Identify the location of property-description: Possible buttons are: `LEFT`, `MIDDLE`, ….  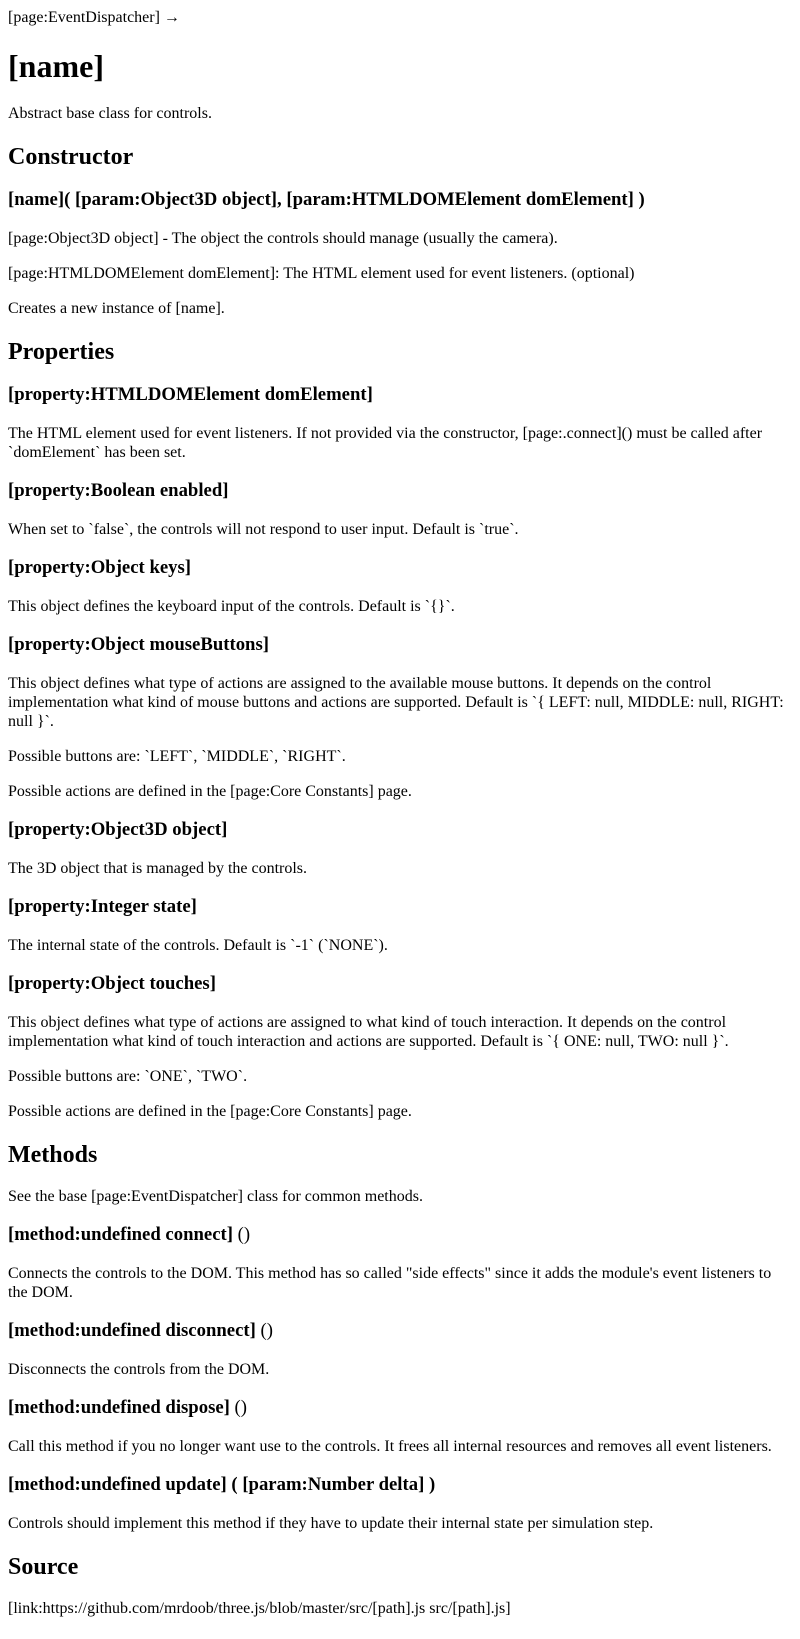
(177, 756).